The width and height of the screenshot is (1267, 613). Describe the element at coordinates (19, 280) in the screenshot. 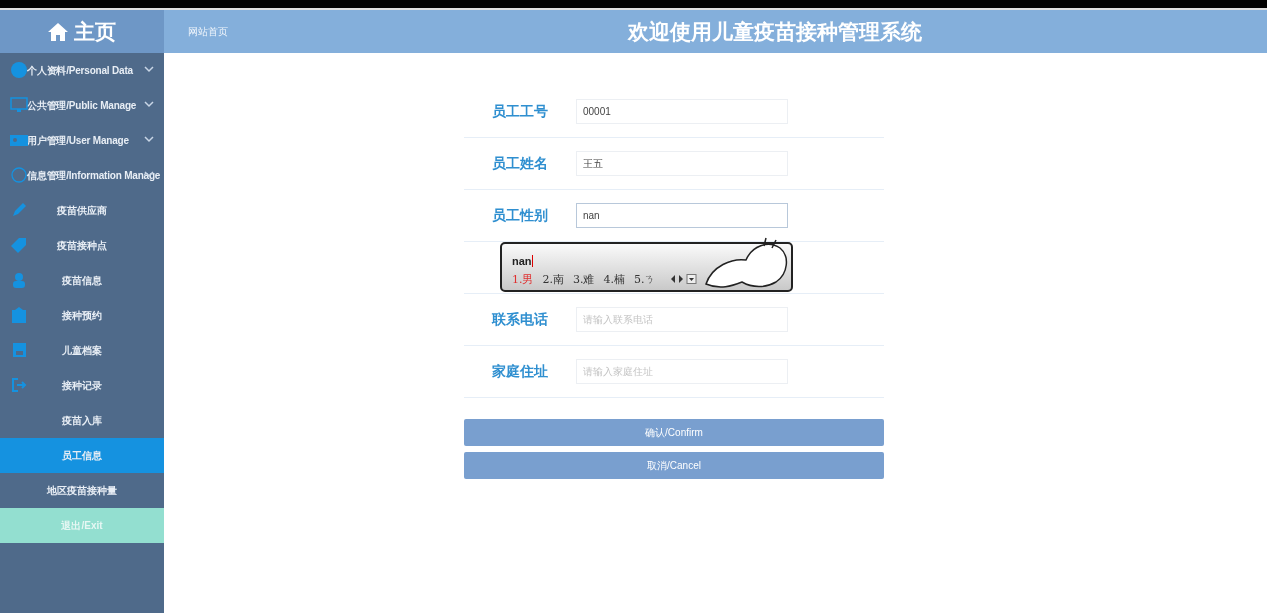

I see `person-icon` at that location.